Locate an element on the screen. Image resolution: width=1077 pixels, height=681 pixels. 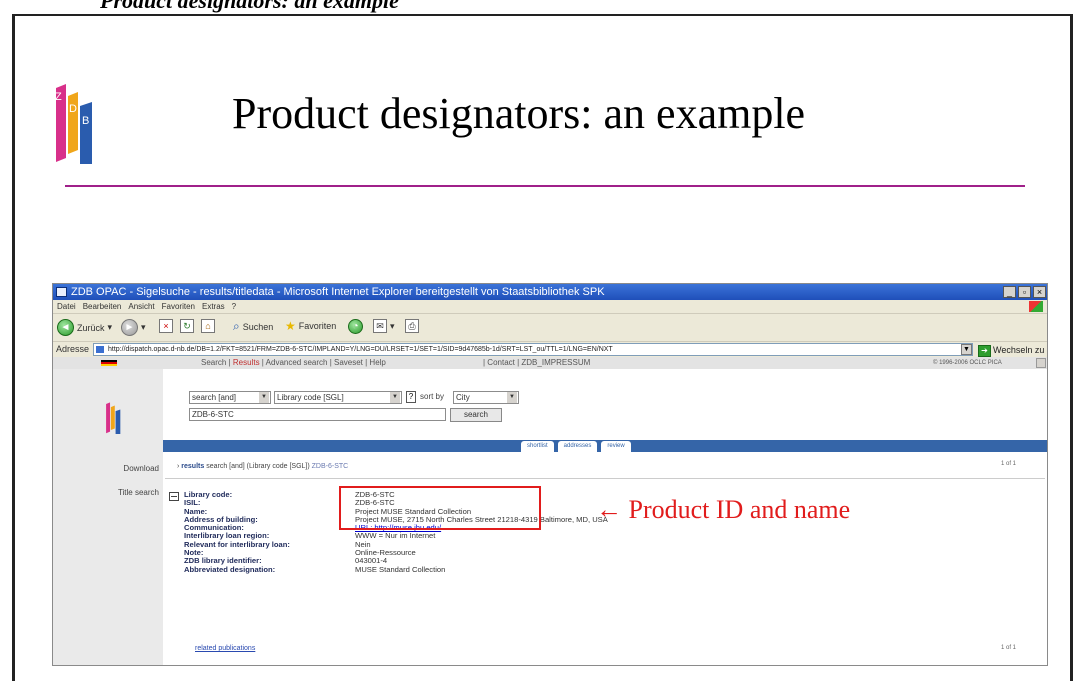
refresh-button: ↻ is located at coordinates (187, 326).